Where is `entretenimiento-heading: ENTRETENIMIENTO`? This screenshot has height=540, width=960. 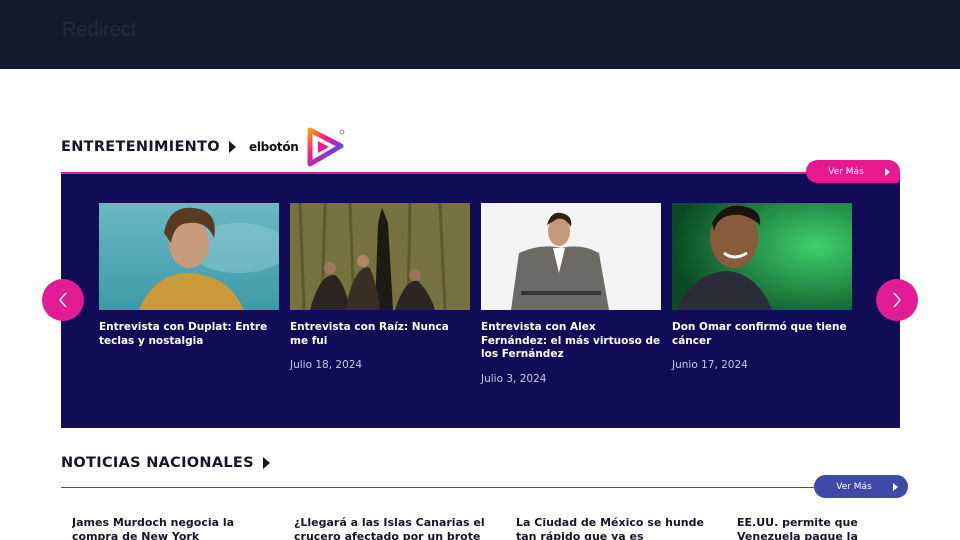
entretenimiento-heading: ENTRETENIMIENTO is located at coordinates (148, 147).